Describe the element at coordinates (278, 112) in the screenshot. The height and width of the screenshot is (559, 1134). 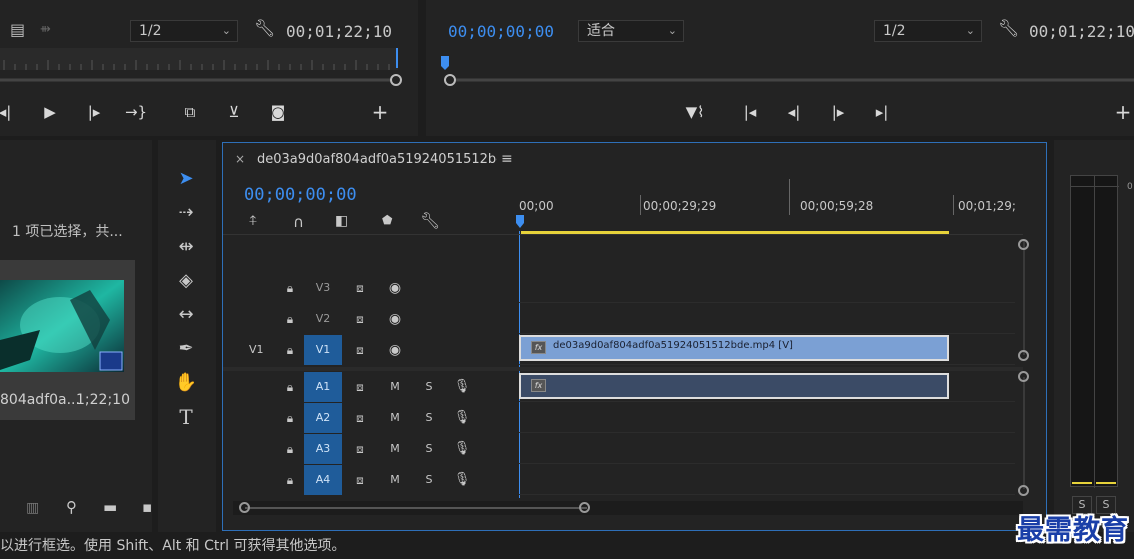
I see `camera-icon: ◙` at that location.